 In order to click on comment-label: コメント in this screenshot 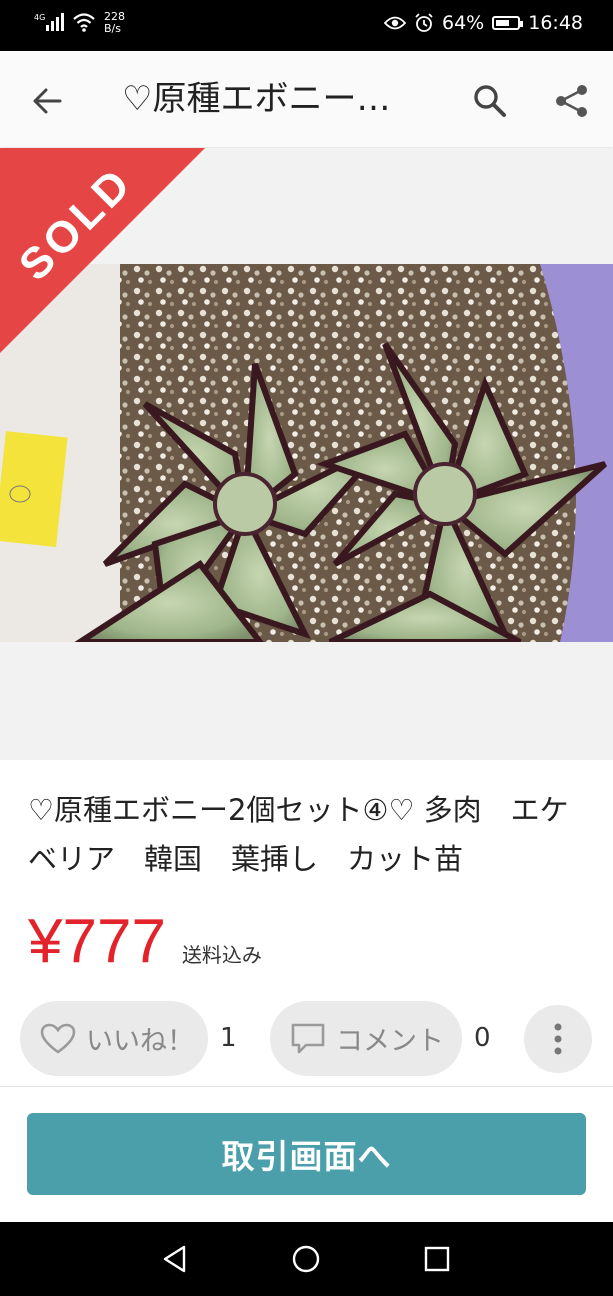, I will do `click(390, 1041)`.